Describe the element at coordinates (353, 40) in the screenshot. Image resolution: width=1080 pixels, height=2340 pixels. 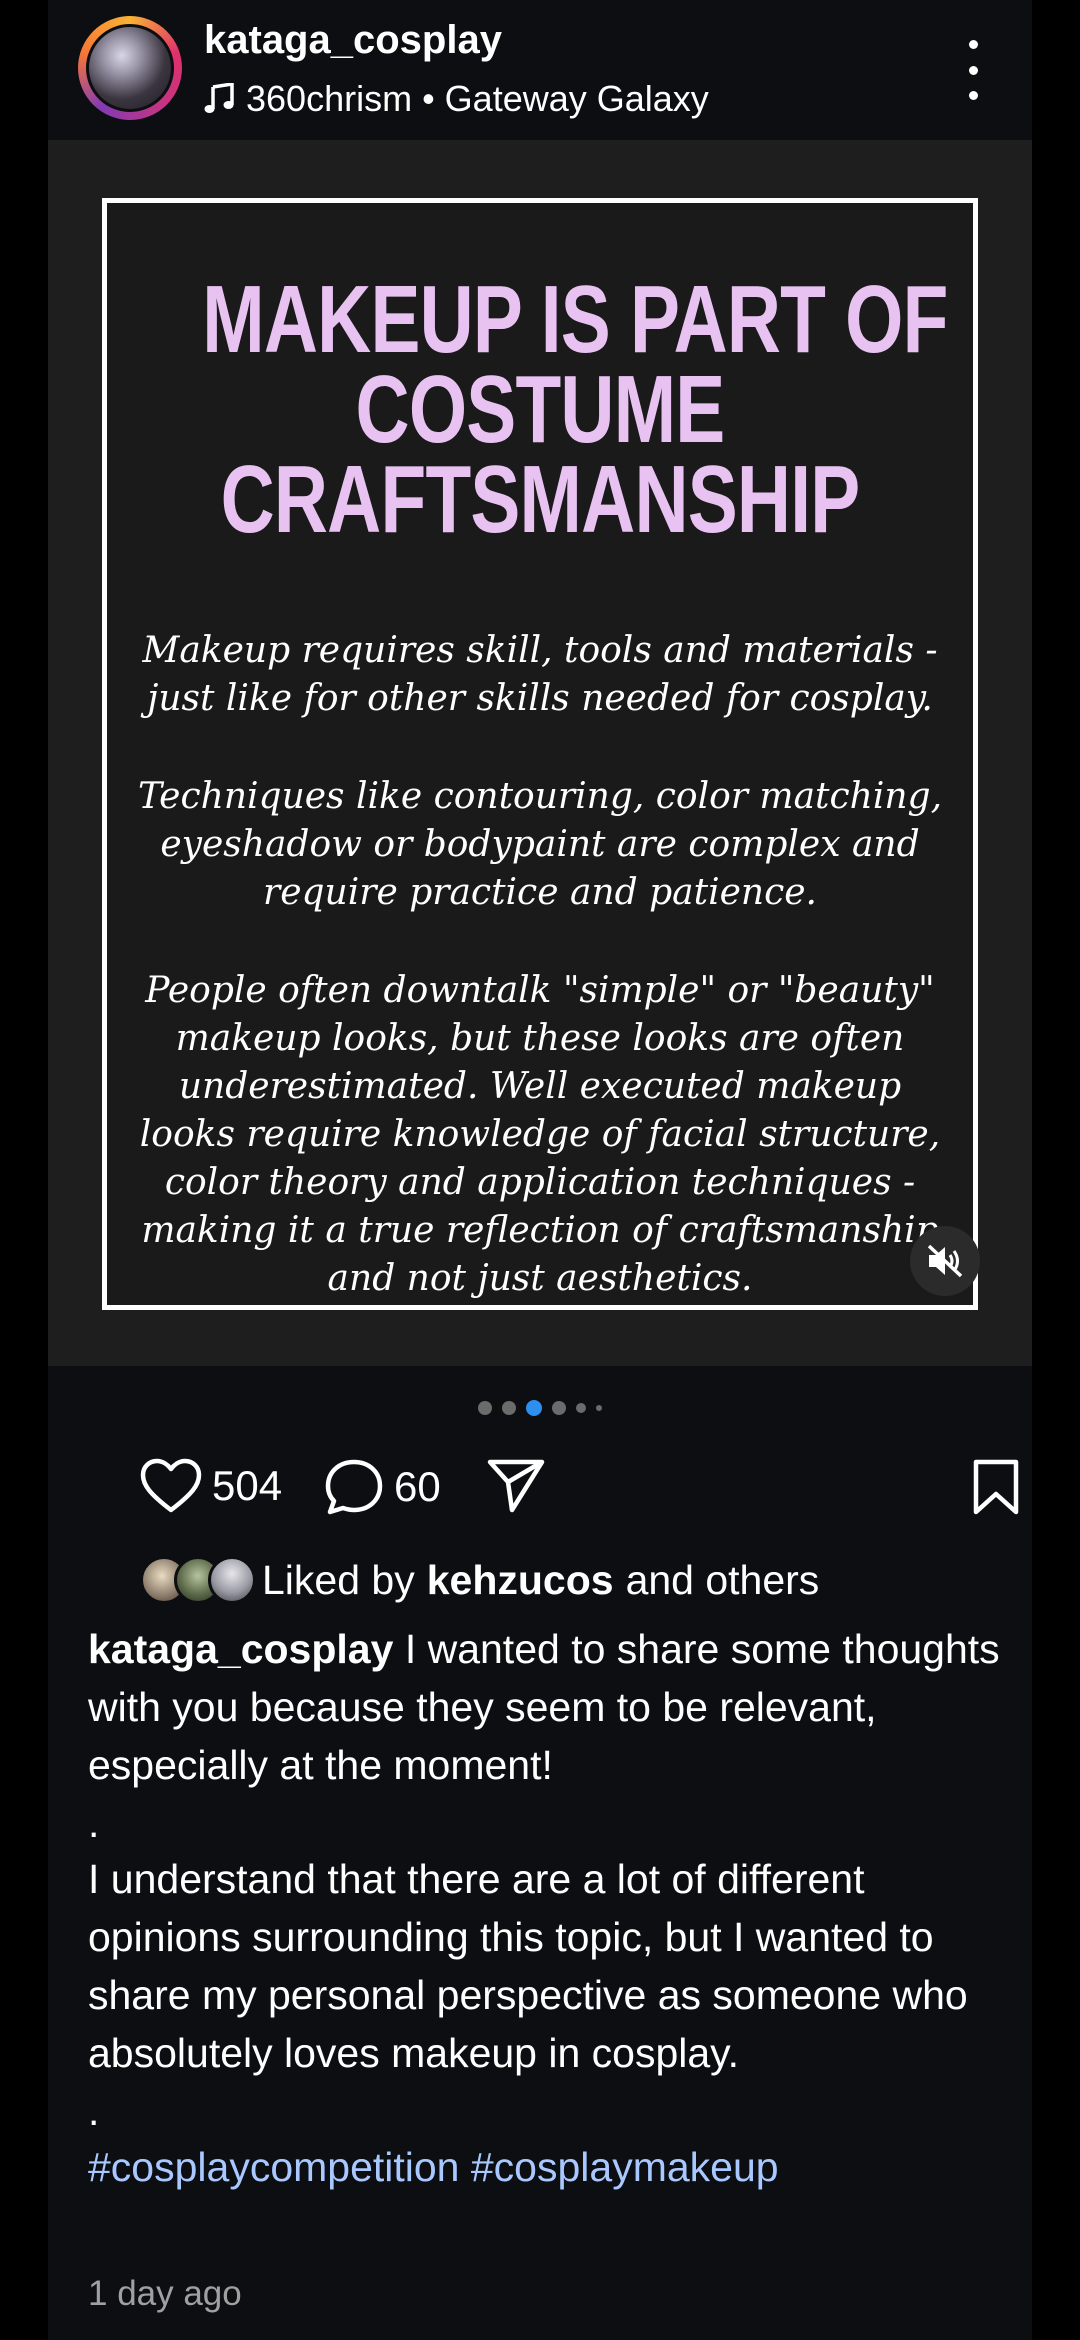
I see `username: kataga_cosplay` at that location.